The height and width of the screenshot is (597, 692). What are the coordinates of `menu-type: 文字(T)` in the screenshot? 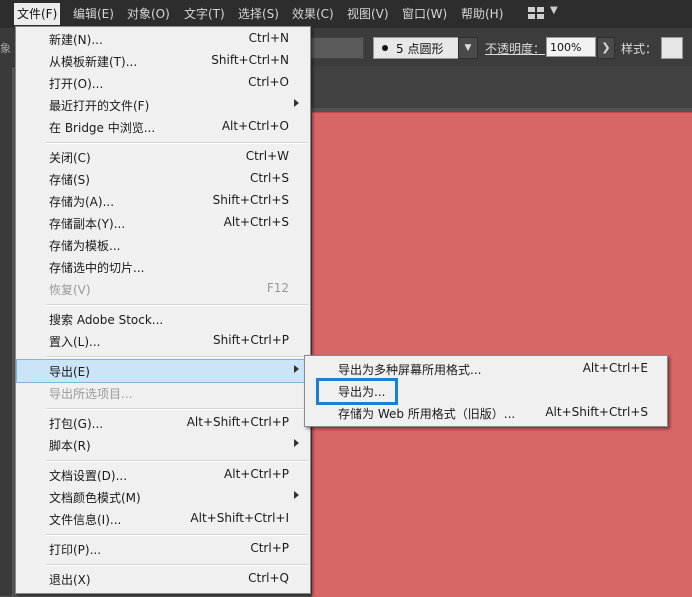 It's located at (204, 14).